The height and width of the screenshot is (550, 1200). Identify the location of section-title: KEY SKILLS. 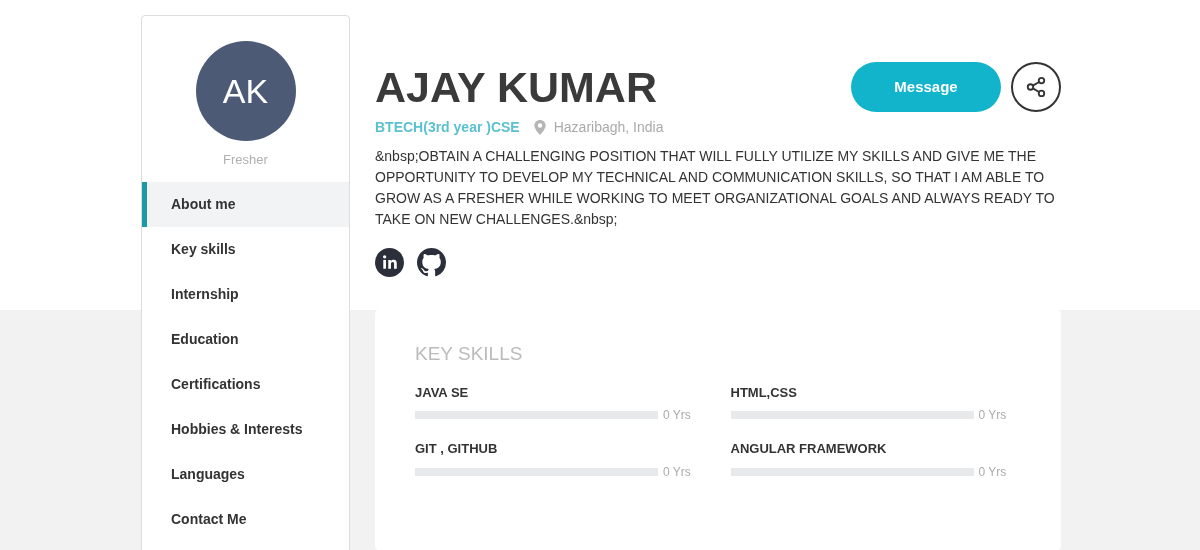
(469, 353).